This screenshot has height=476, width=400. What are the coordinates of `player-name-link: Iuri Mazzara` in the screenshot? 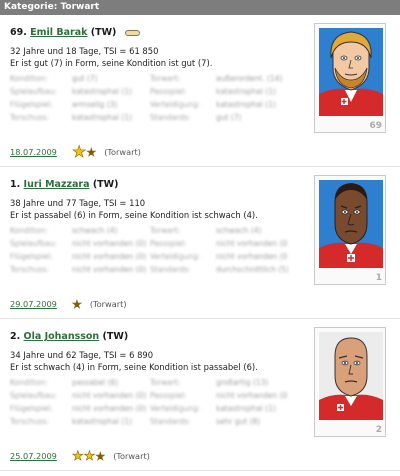 It's located at (57, 184).